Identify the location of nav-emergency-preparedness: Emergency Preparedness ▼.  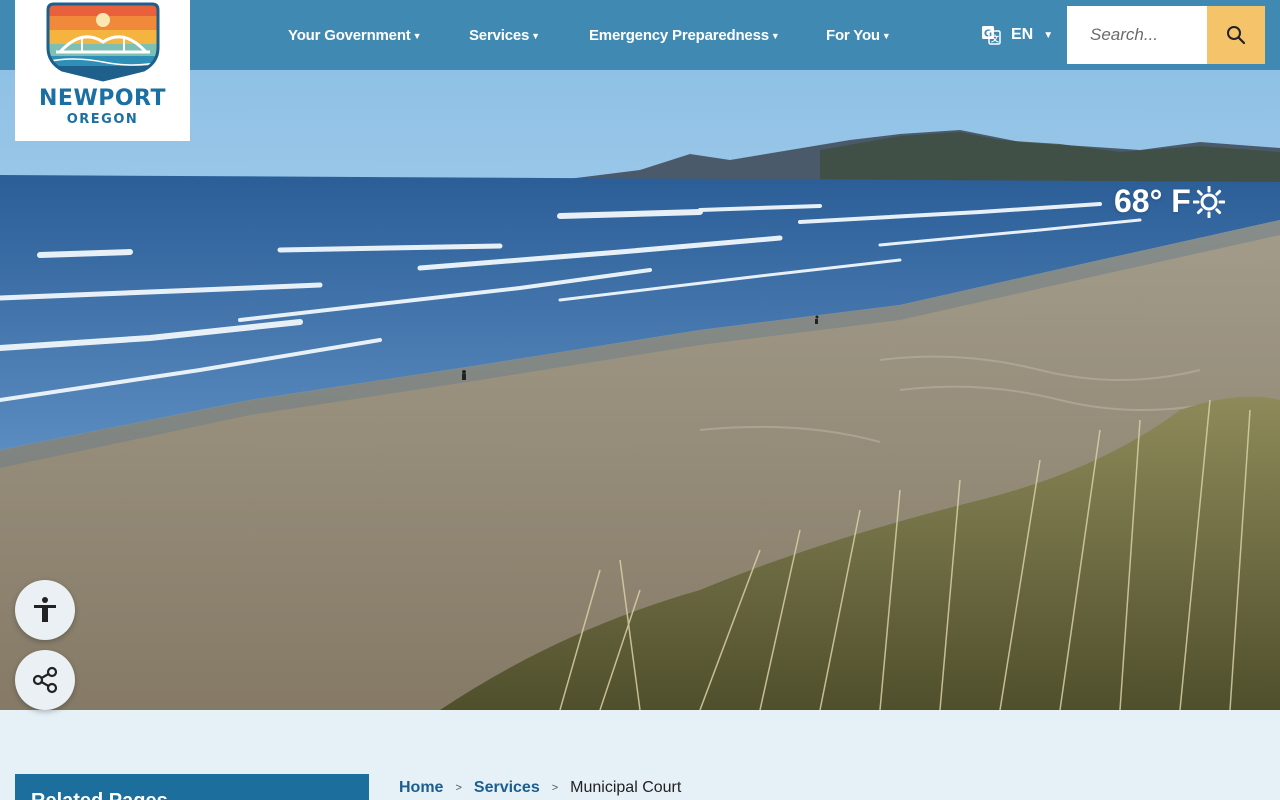
(684, 35).